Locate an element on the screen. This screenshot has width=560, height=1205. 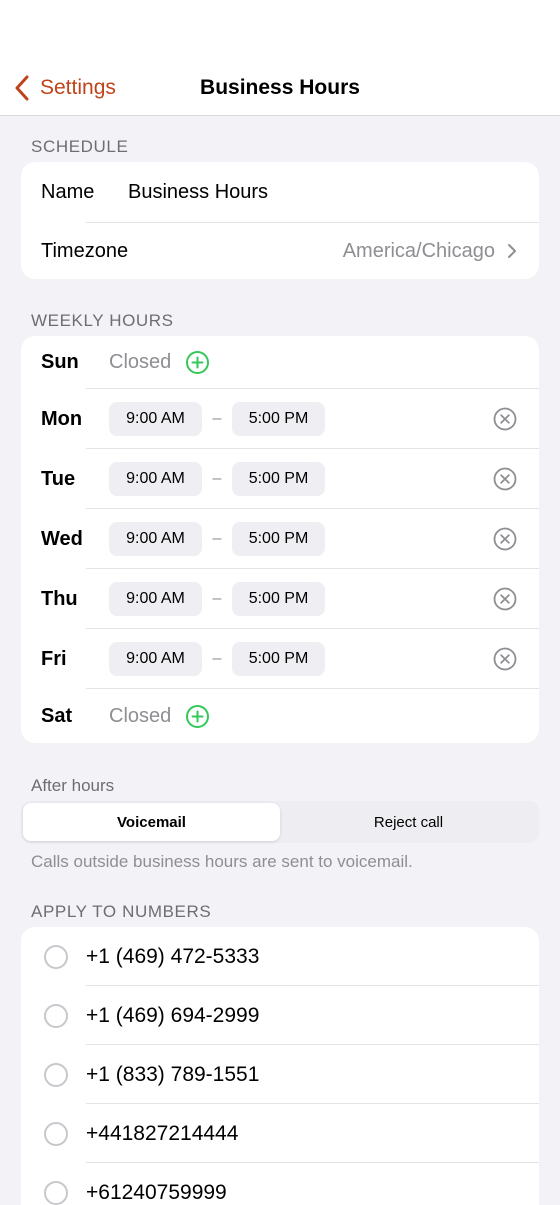
phone-number: +1 (469) 472-5333 is located at coordinates (173, 956).